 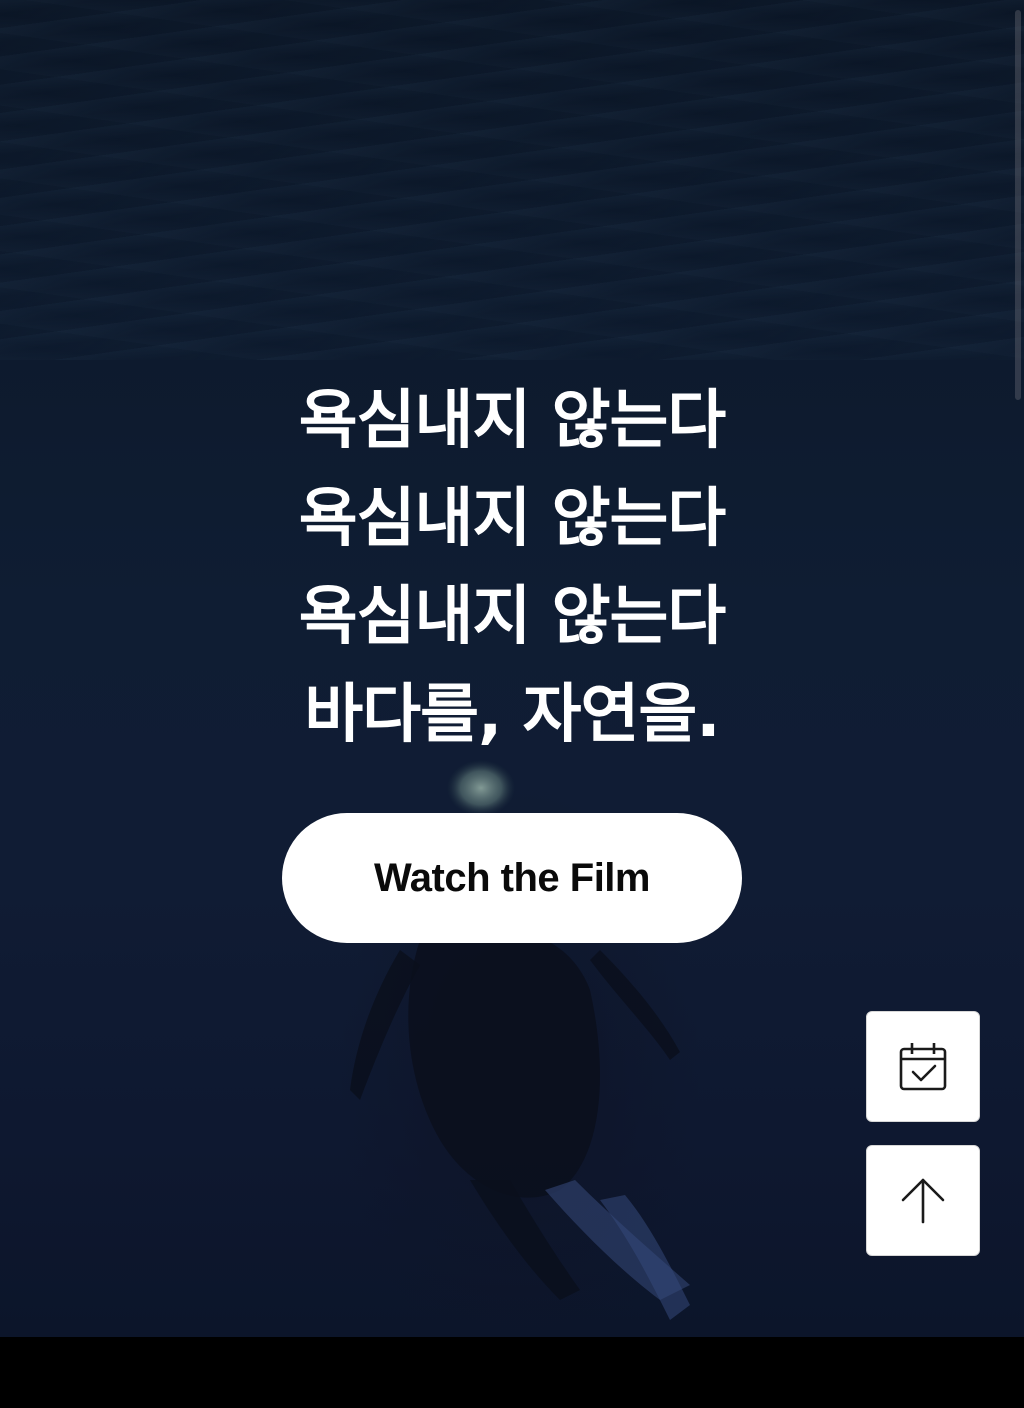 I want to click on scroll-to-top-button, so click(x=923, y=1200).